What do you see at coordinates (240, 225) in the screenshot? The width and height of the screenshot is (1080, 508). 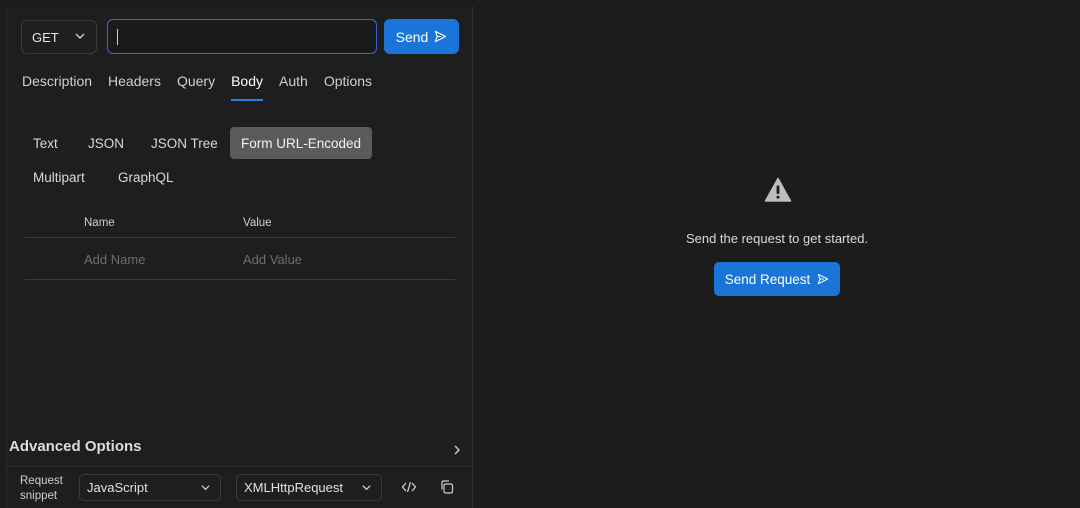 I see `form-table-header: Name Value` at bounding box center [240, 225].